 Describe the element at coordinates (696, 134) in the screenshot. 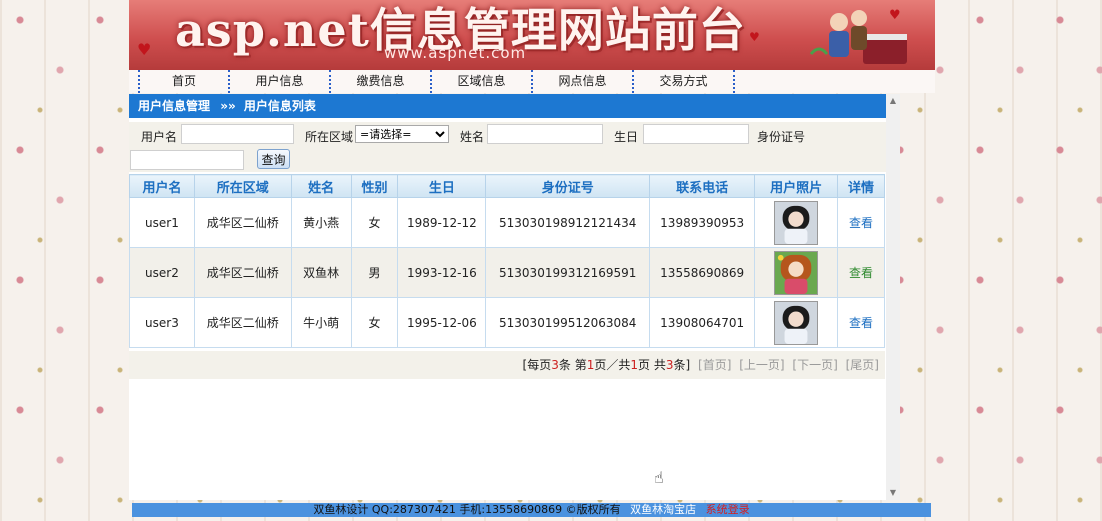

I see `birthday-input` at that location.